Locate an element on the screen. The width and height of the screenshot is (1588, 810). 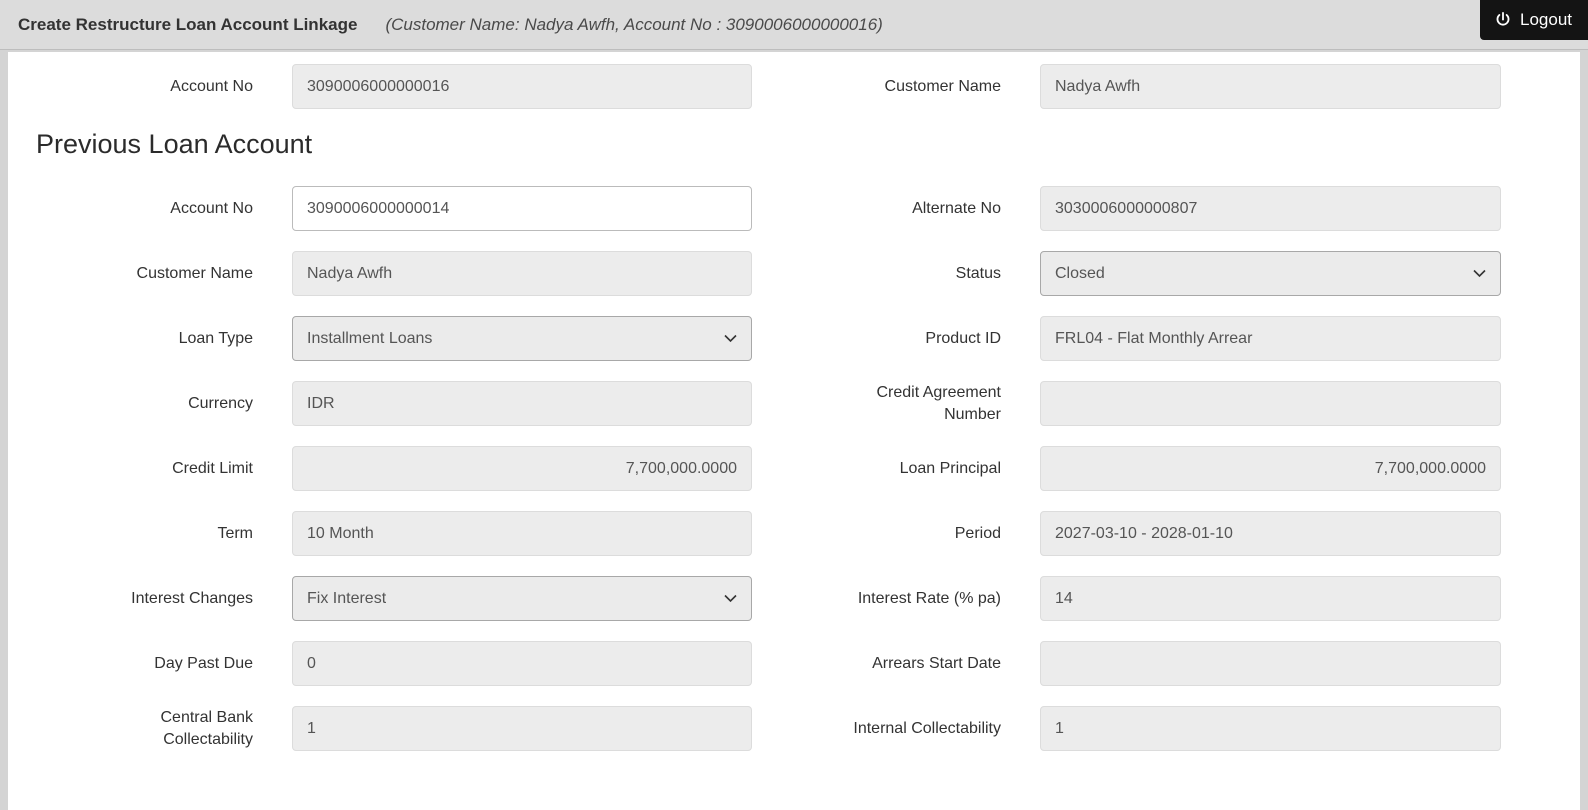
interest-rate-label: Interest Rate (% pa) is located at coordinates (929, 598).